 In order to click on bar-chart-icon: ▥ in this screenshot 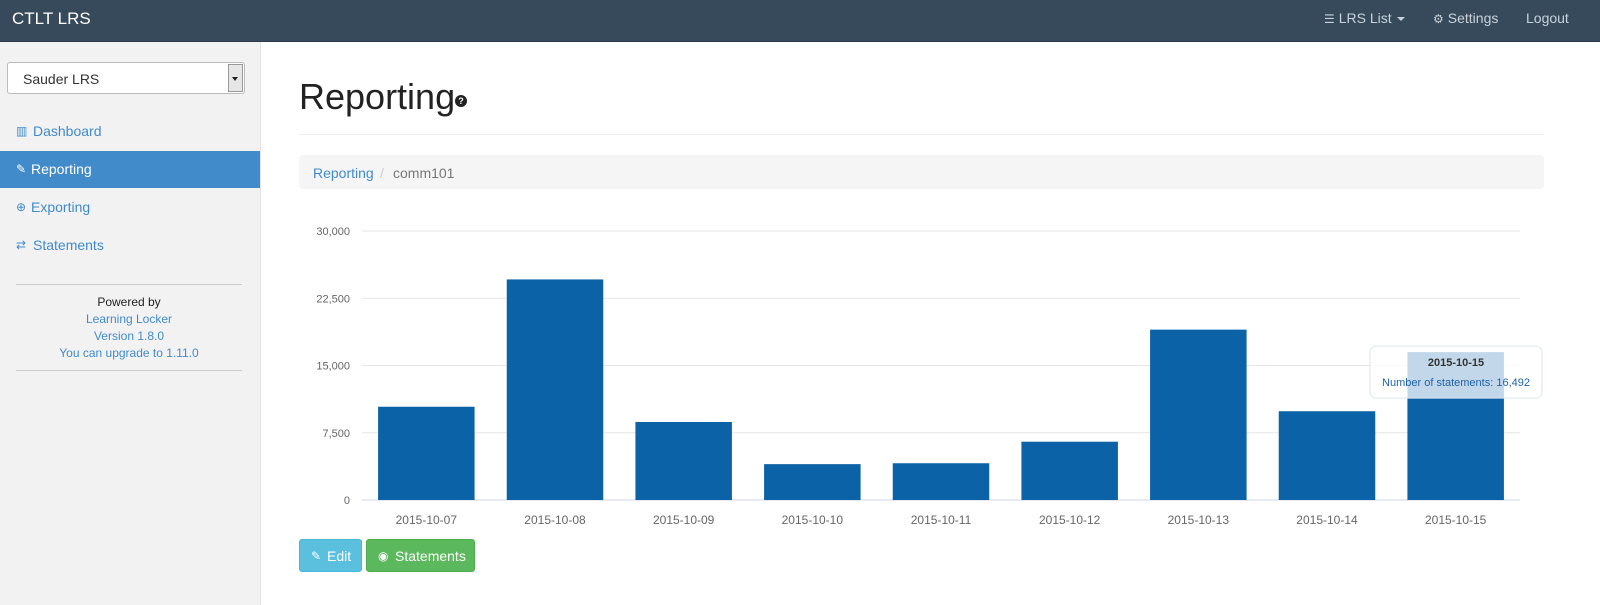, I will do `click(22, 131)`.